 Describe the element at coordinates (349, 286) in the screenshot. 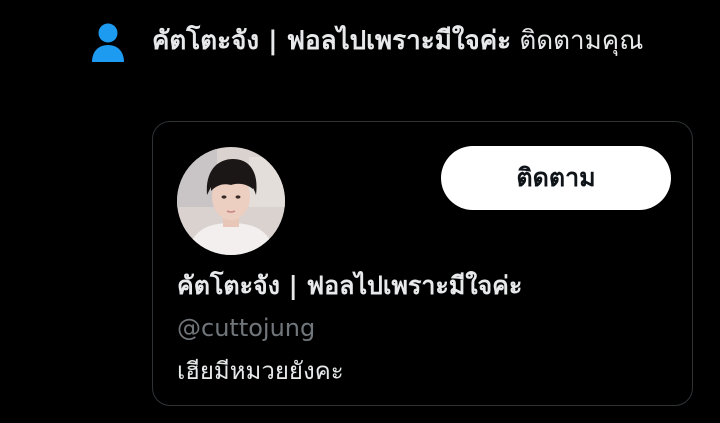

I see `display-name: คัตโตะจัง | ฟอลไปเพราะมีใจค่ะ` at that location.